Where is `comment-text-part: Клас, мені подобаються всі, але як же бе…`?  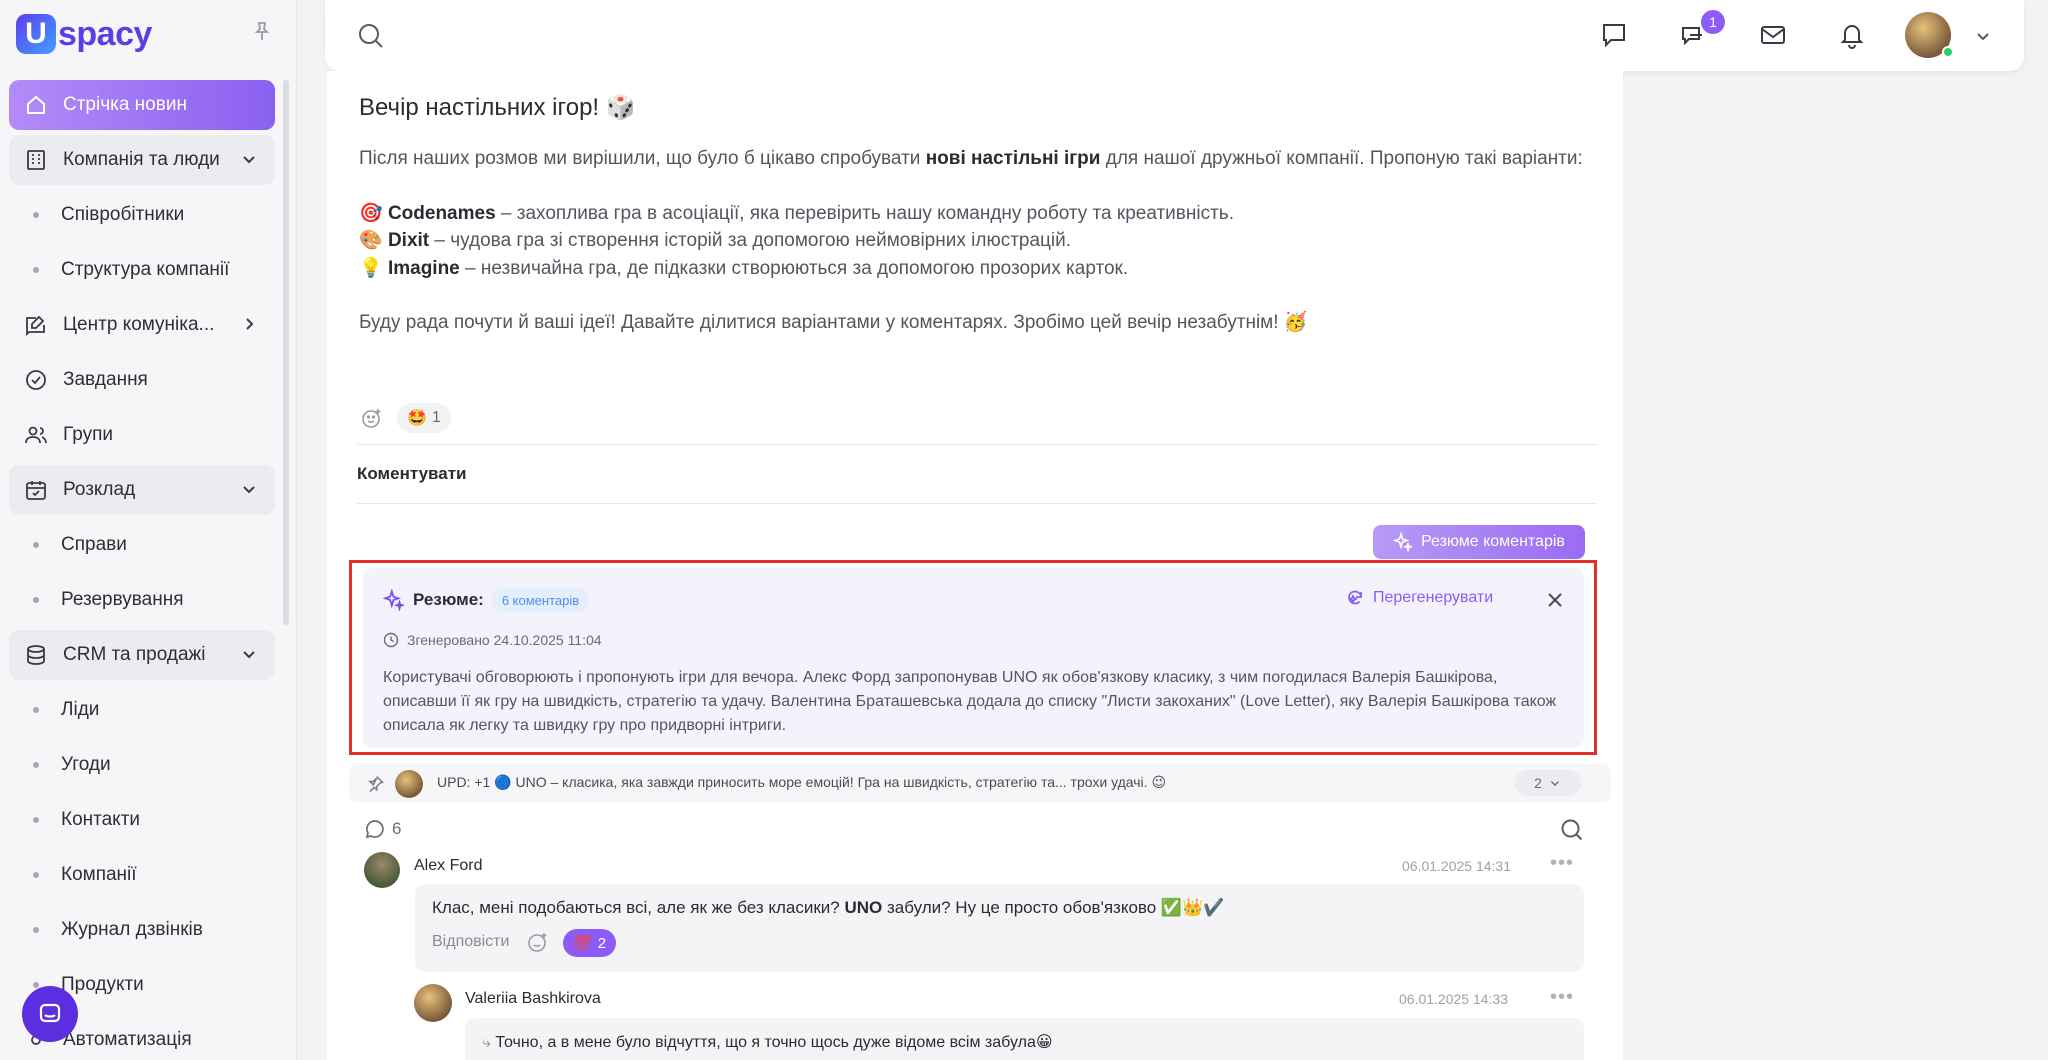
comment-text-part: Клас, мені подобаються всі, але як же бе… is located at coordinates (638, 907).